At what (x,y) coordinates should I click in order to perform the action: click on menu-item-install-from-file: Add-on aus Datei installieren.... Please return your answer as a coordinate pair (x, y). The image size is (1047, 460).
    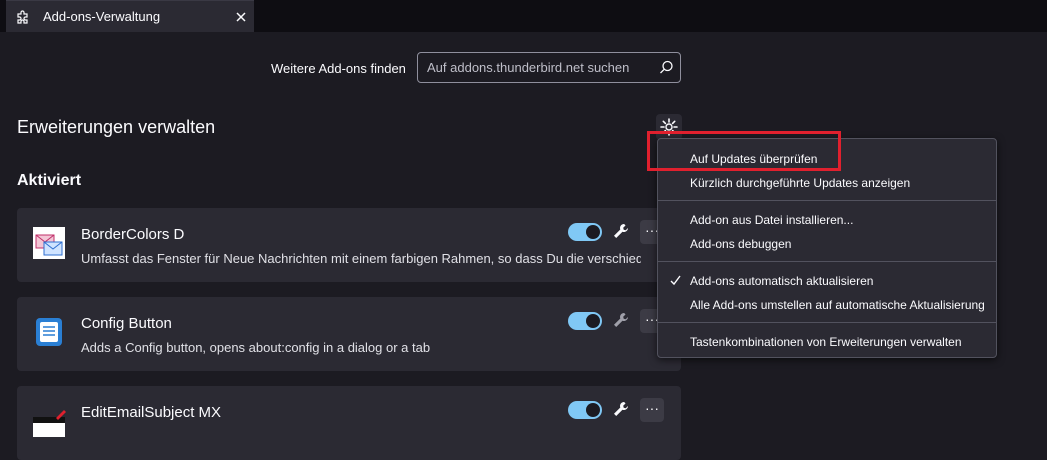
    Looking at the image, I should click on (827, 220).